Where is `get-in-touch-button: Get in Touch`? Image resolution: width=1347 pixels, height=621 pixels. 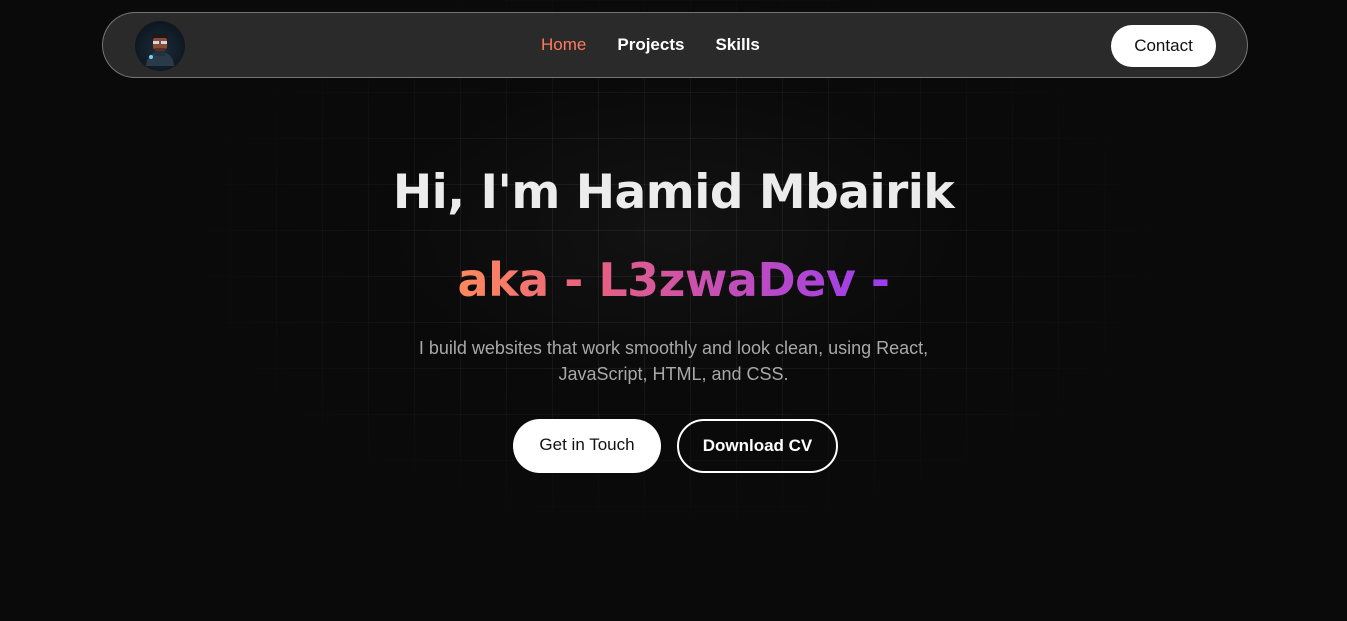
get-in-touch-button: Get in Touch is located at coordinates (587, 446).